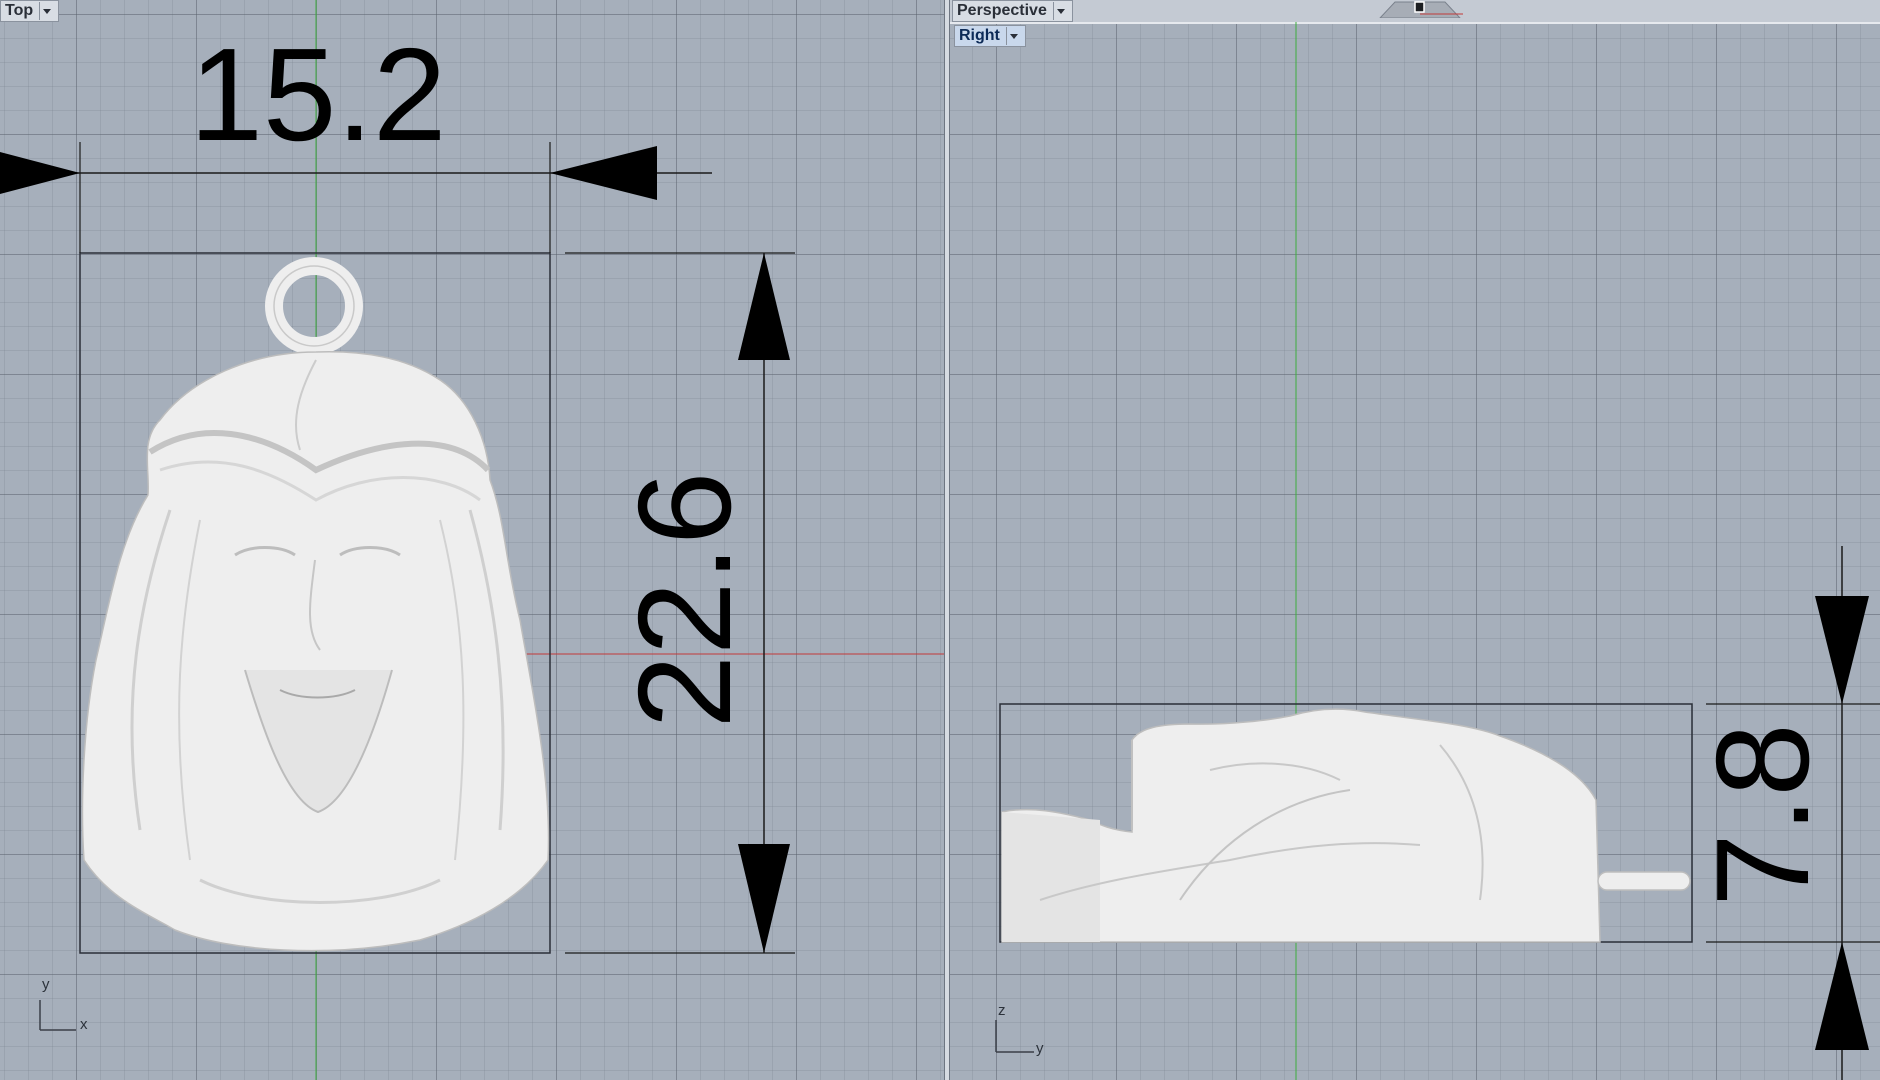 The height and width of the screenshot is (1080, 1880). Describe the element at coordinates (1002, 1010) in the screenshot. I see `right-axis-z-label: z` at that location.